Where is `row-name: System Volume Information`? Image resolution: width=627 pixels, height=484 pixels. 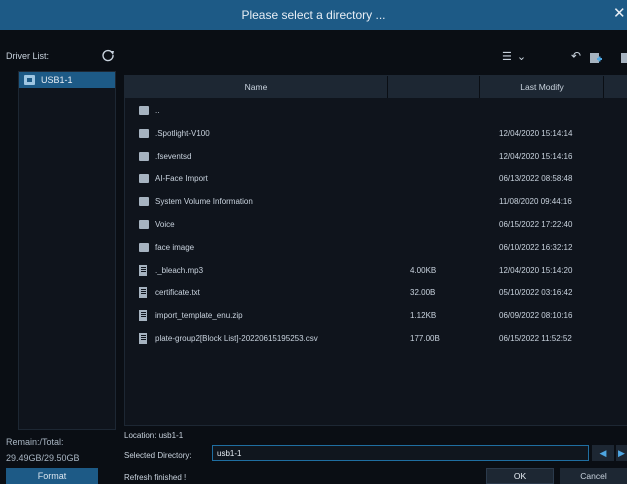 row-name: System Volume Information is located at coordinates (204, 202).